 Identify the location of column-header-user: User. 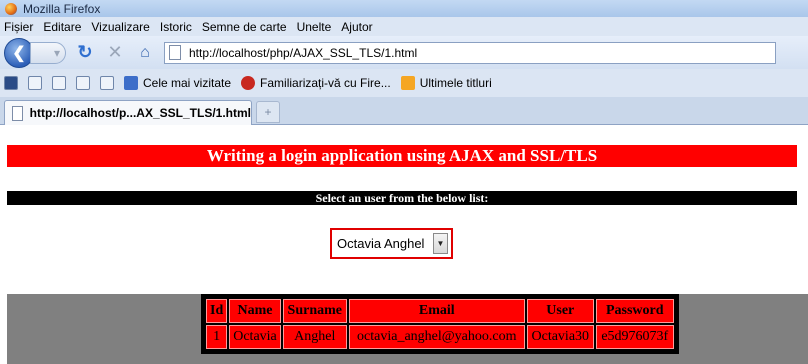
(560, 311).